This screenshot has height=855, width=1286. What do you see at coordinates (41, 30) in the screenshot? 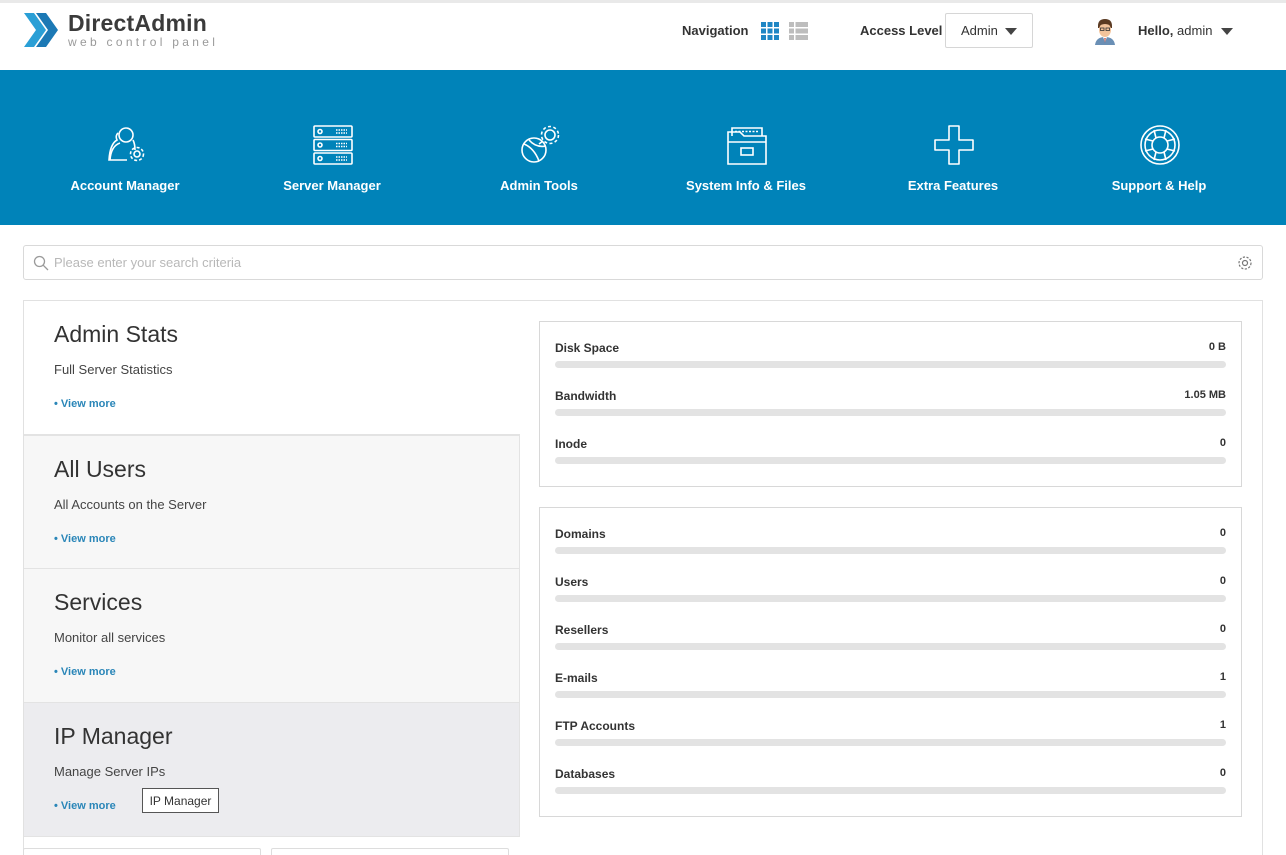
I see `logo-chevrons-icon` at bounding box center [41, 30].